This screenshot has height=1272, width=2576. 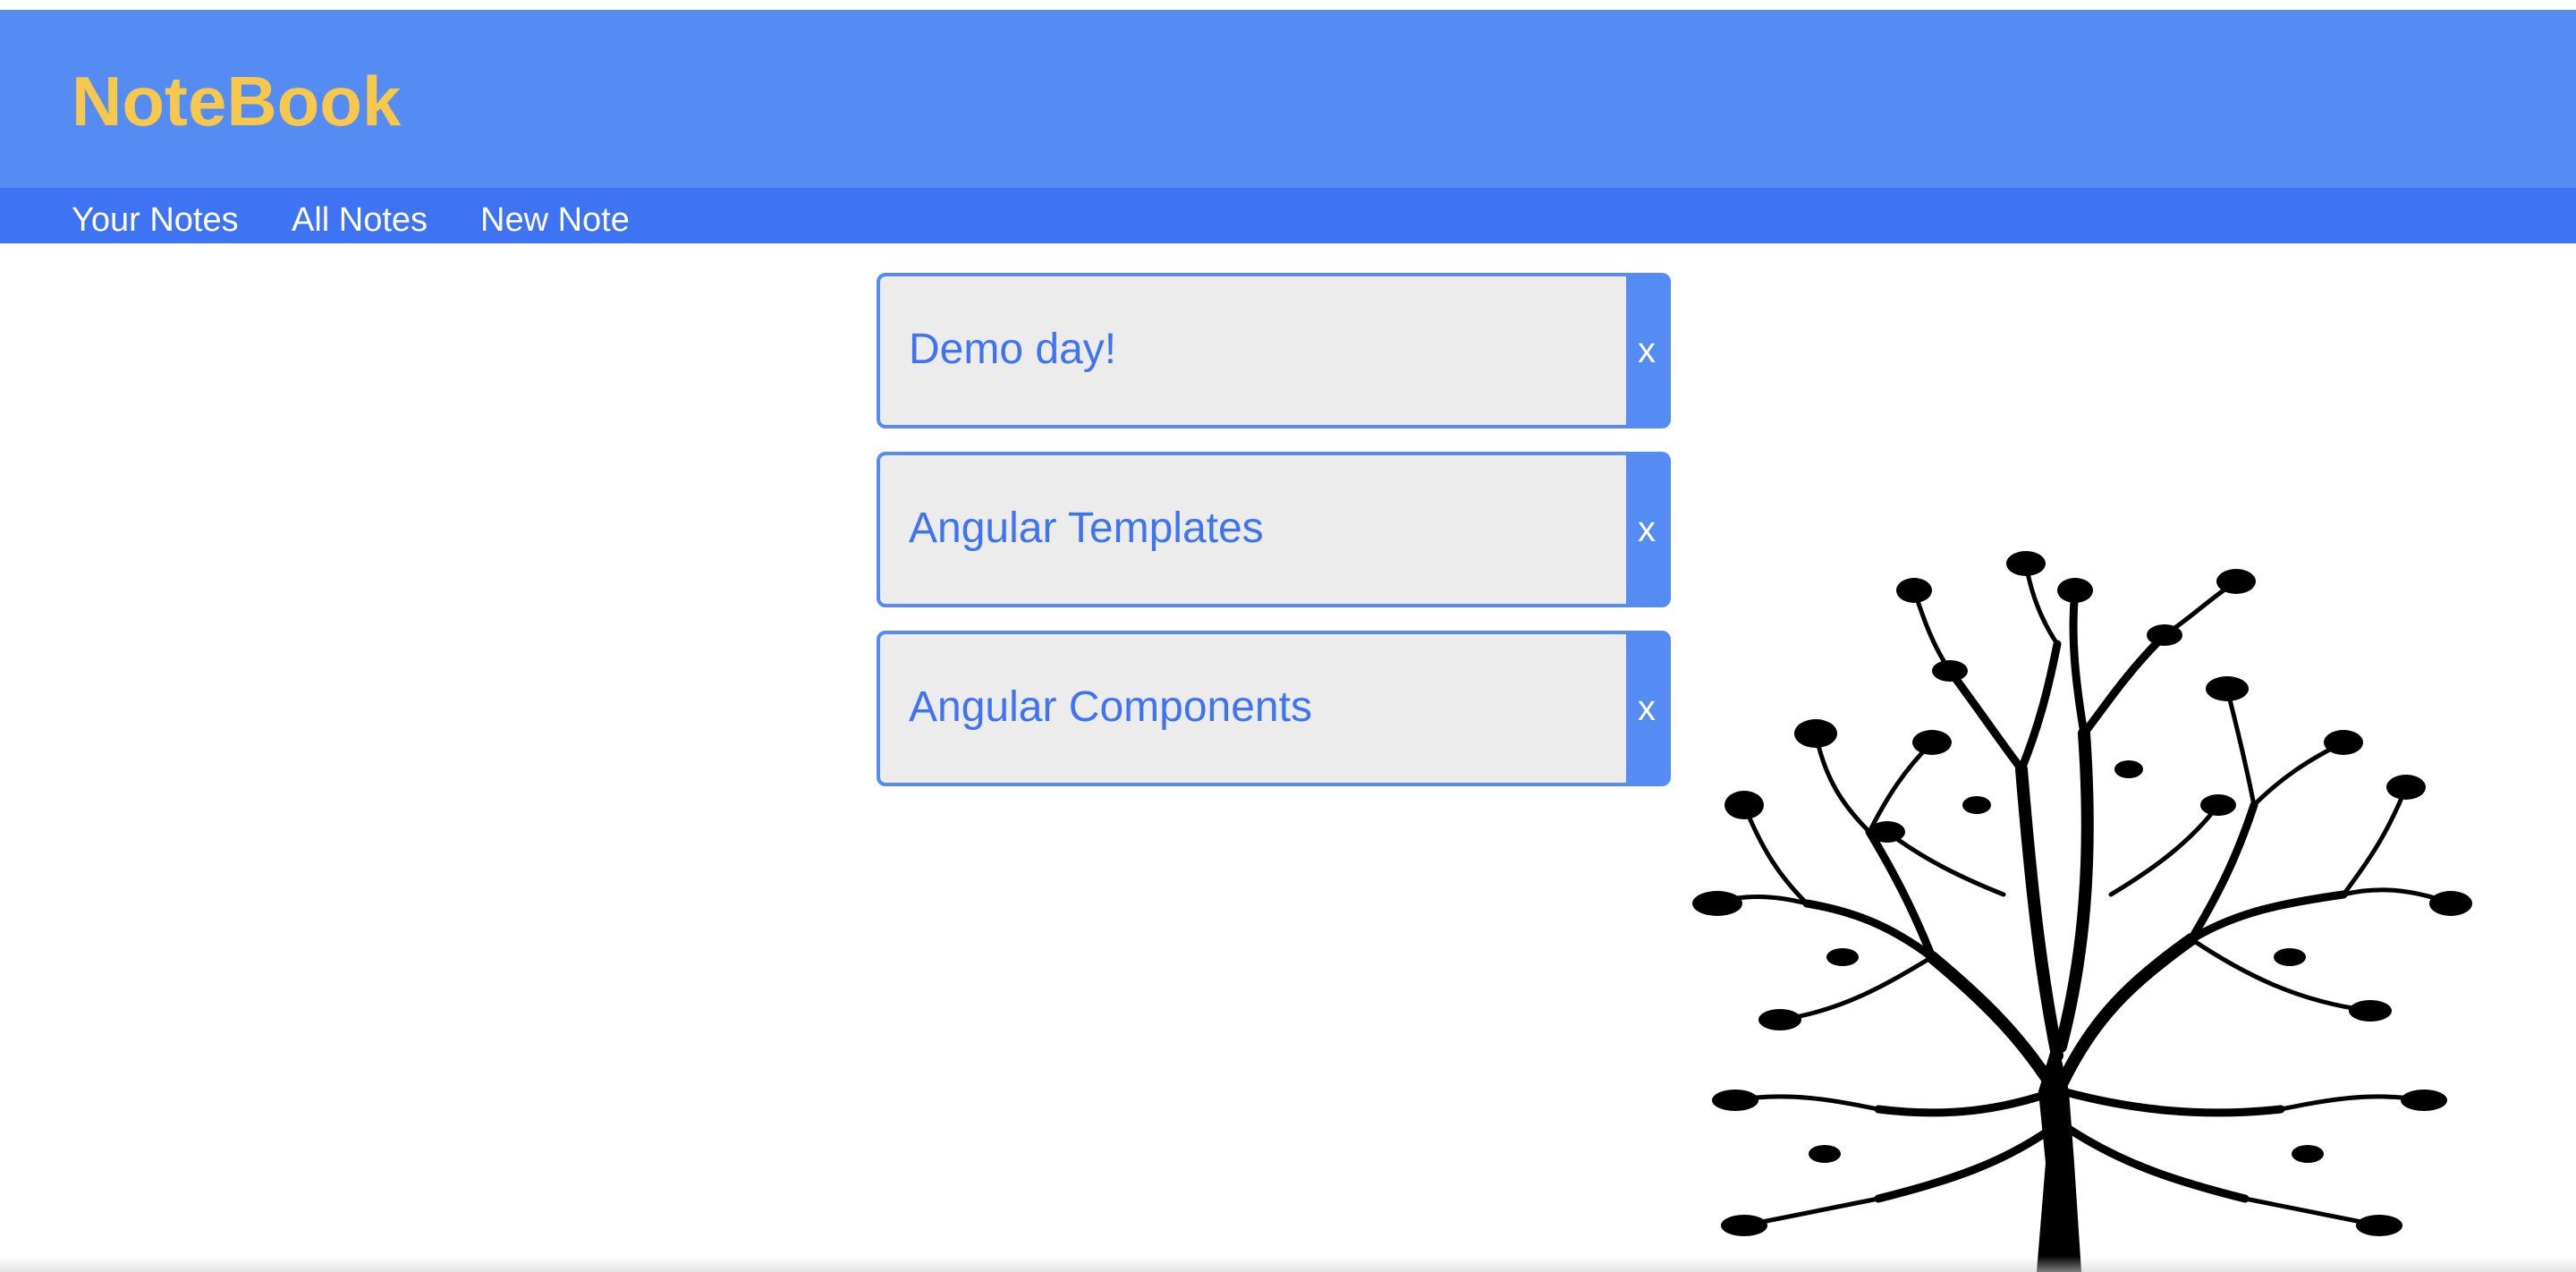 I want to click on nav-bar: Your Notes All Notes New Note, so click(x=1288, y=215).